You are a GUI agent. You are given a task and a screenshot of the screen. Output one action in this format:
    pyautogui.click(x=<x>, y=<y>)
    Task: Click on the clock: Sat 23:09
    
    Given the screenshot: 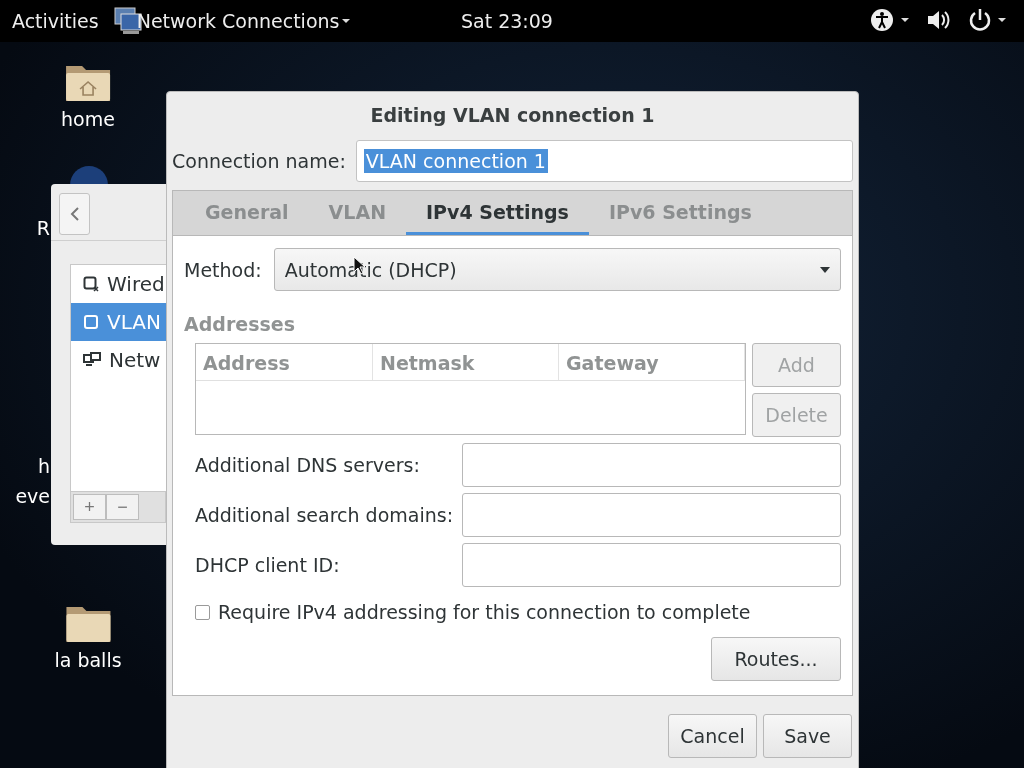 What is the action you would take?
    pyautogui.click(x=507, y=21)
    